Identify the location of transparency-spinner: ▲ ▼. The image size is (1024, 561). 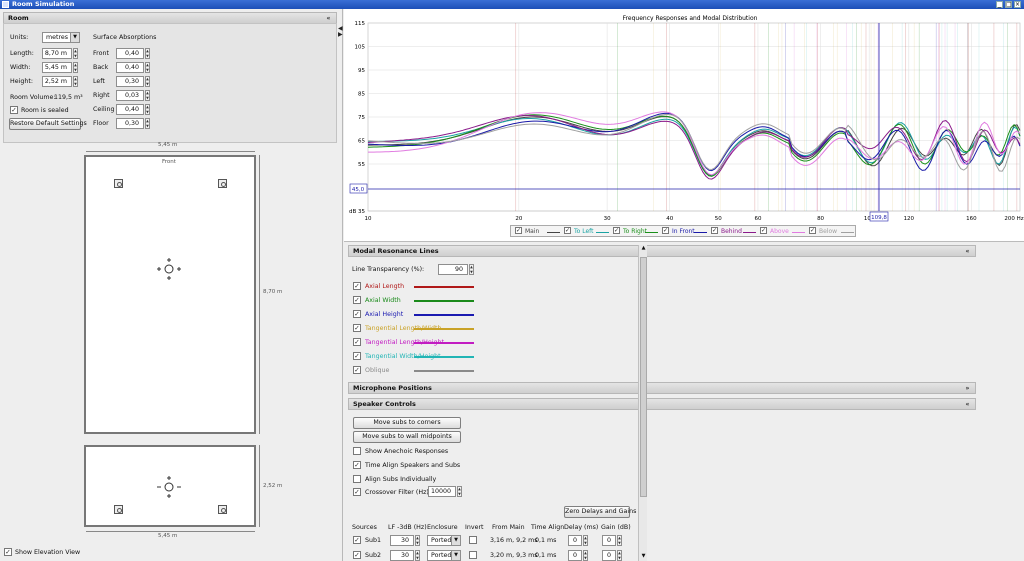
(471, 269).